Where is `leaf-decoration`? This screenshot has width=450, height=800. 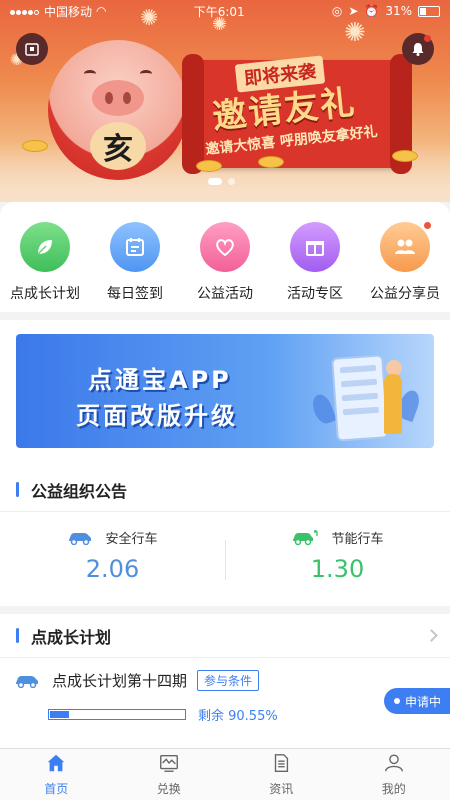 leaf-decoration is located at coordinates (323, 409).